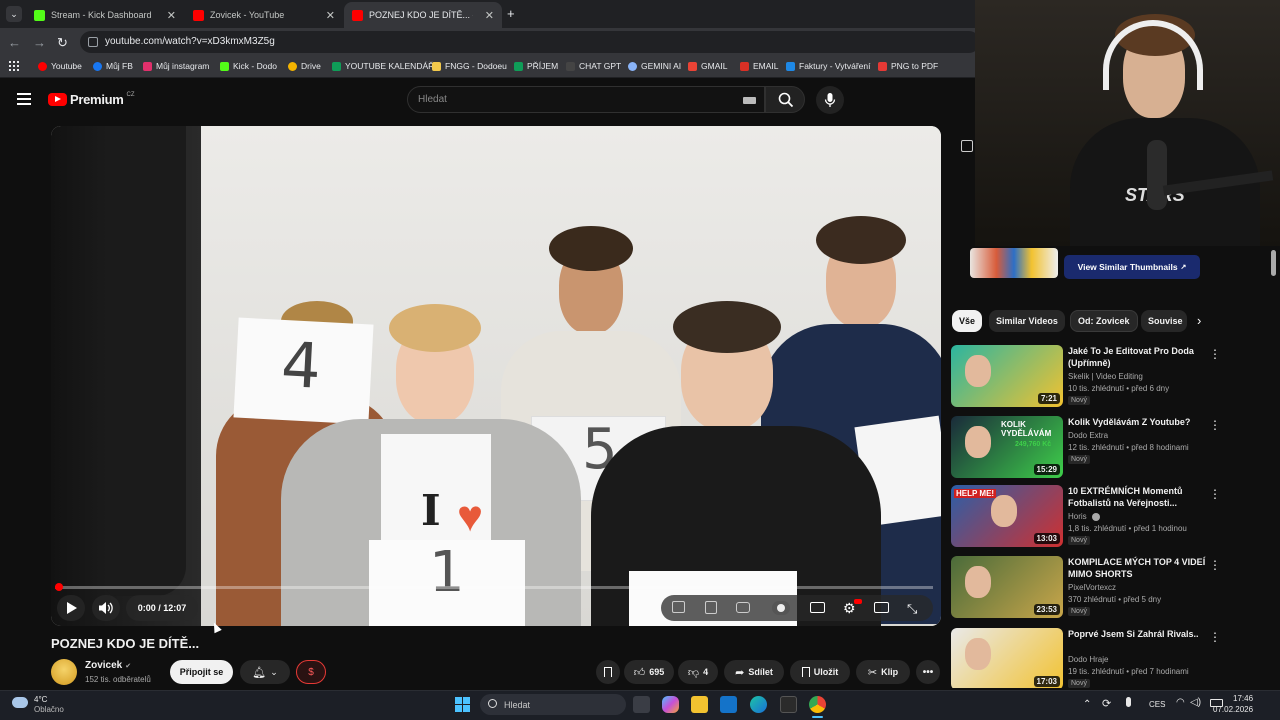 This screenshot has width=1280, height=720. What do you see at coordinates (64, 672) in the screenshot?
I see `channel-avatar` at bounding box center [64, 672].